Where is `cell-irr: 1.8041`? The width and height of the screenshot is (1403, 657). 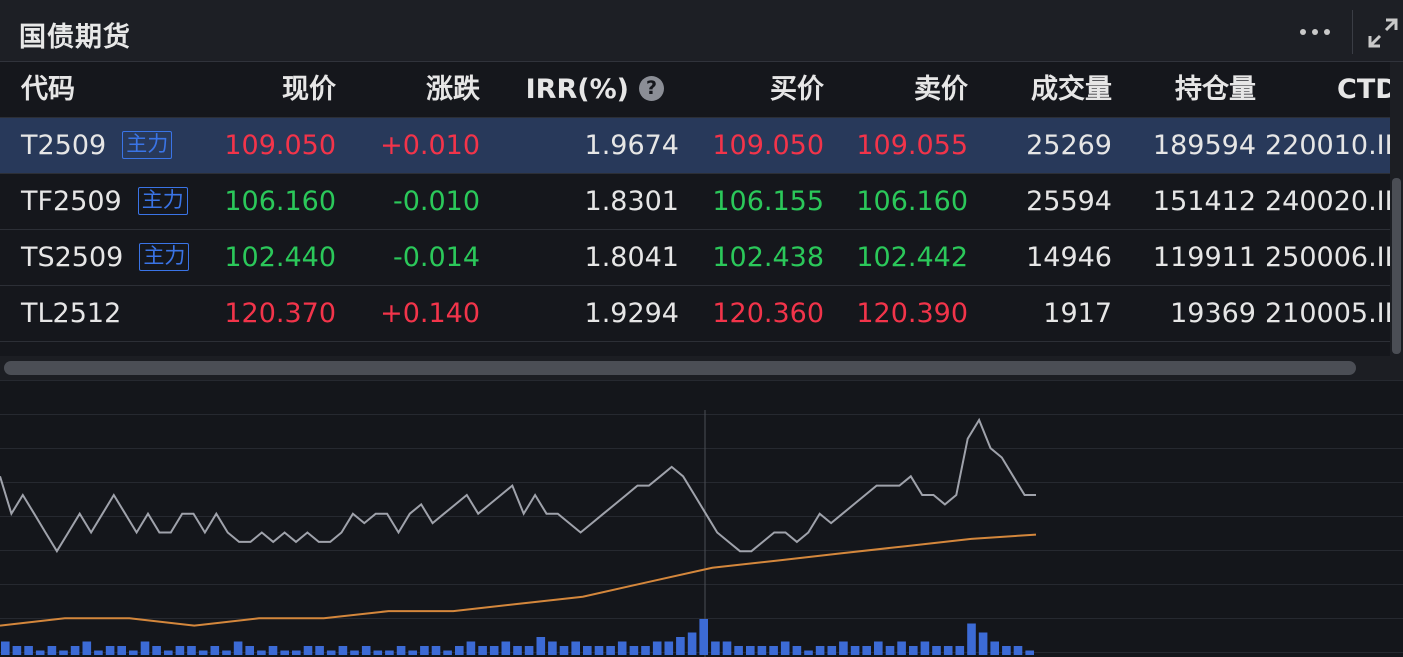
cell-irr: 1.8041 is located at coordinates (631, 257).